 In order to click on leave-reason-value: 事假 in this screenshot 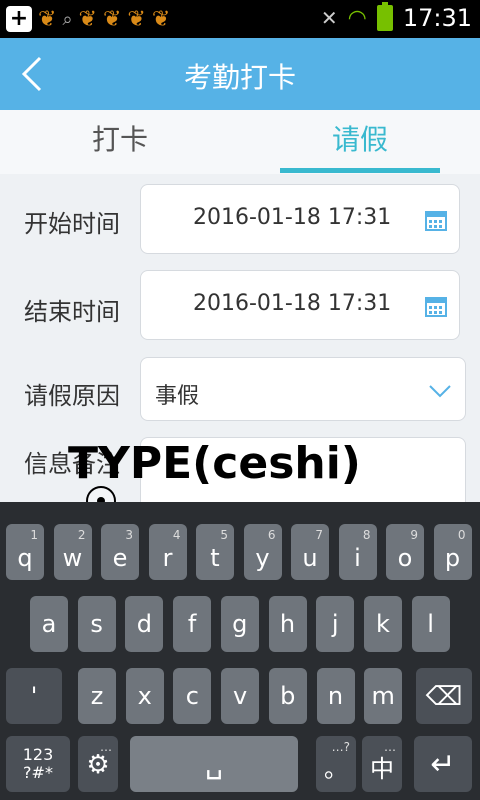, I will do `click(177, 396)`.